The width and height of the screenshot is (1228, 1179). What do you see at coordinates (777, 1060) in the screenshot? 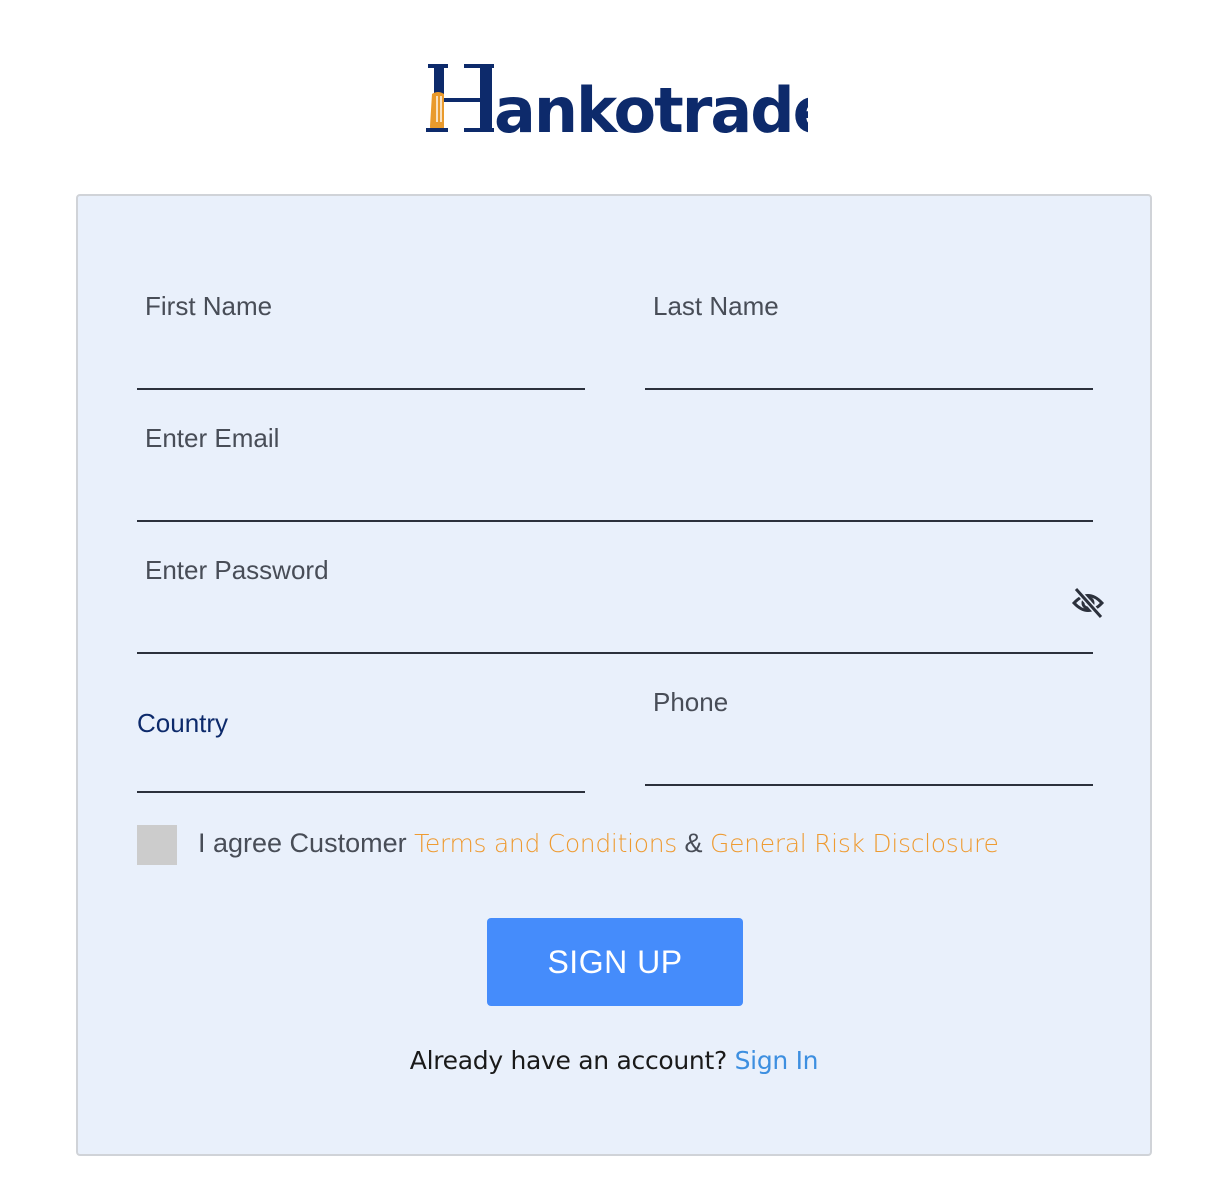
I see `sign-in-link: Sign In` at bounding box center [777, 1060].